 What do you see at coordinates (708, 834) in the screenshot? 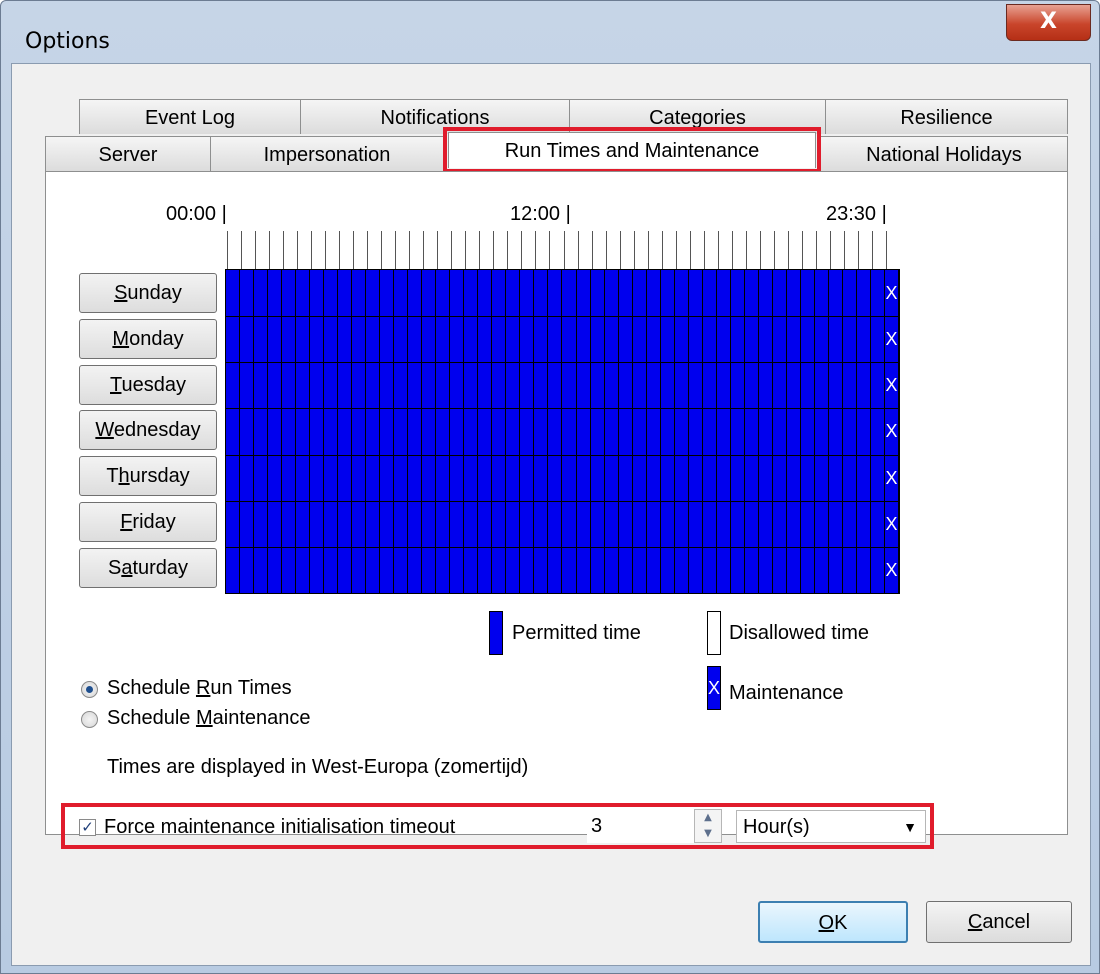
I see `spinner-down-icon: ▼` at bounding box center [708, 834].